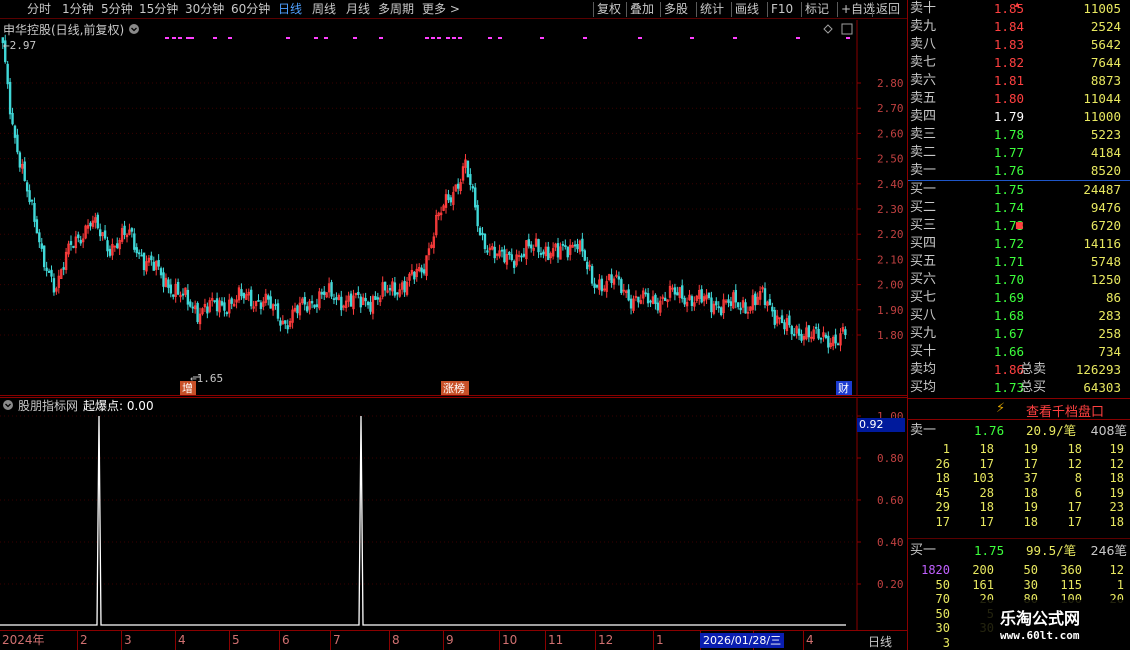 The height and width of the screenshot is (650, 1130). Describe the element at coordinates (1008, 98) in the screenshot. I see `level-price: 1.80` at that location.